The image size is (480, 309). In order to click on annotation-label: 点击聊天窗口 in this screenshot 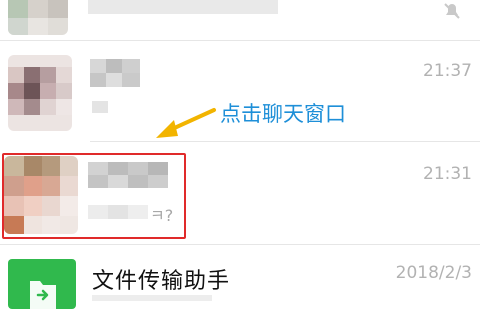, I will do `click(283, 114)`.